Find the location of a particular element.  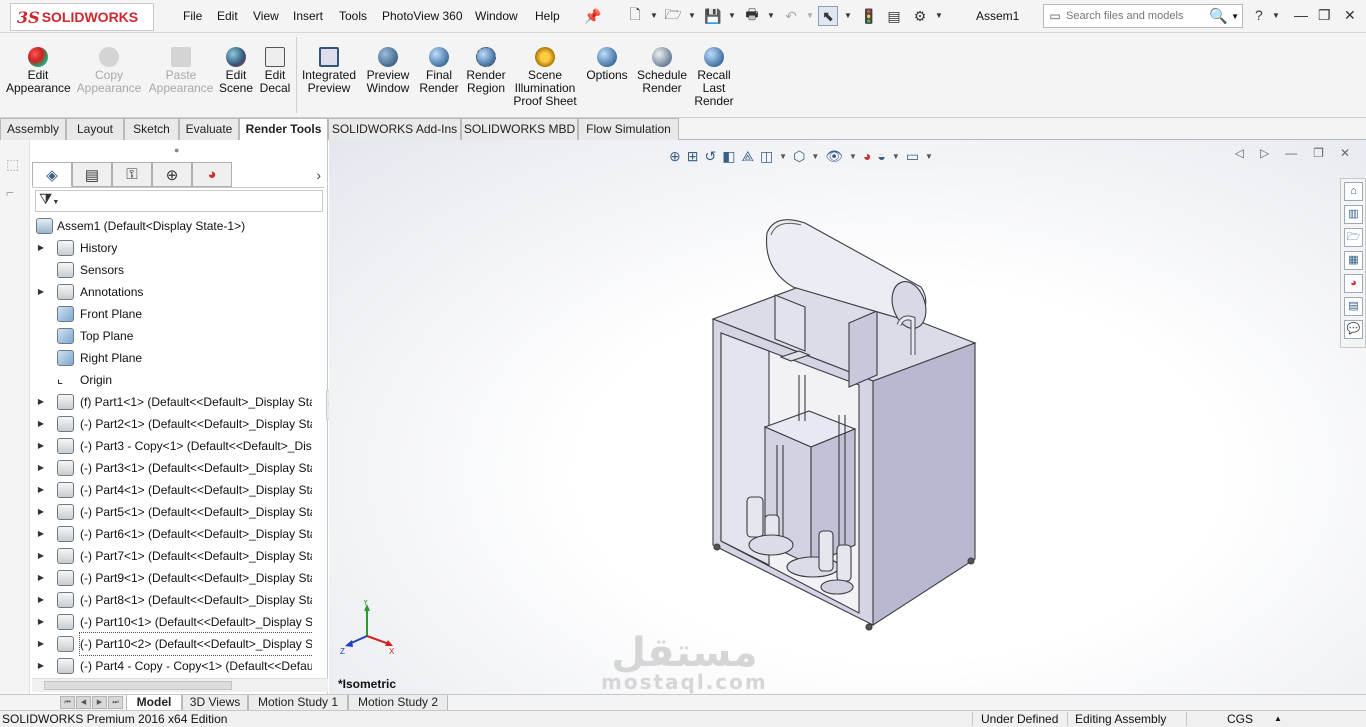

edit-decal-button: Edit Decal is located at coordinates (275, 71).